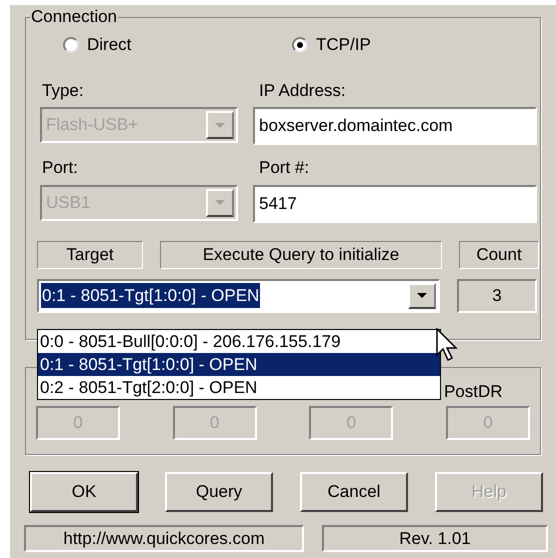  Describe the element at coordinates (238, 295) in the screenshot. I see `target-dropdown: 0:1 - 8051-Tgt[1:0:0] - OPEN` at that location.